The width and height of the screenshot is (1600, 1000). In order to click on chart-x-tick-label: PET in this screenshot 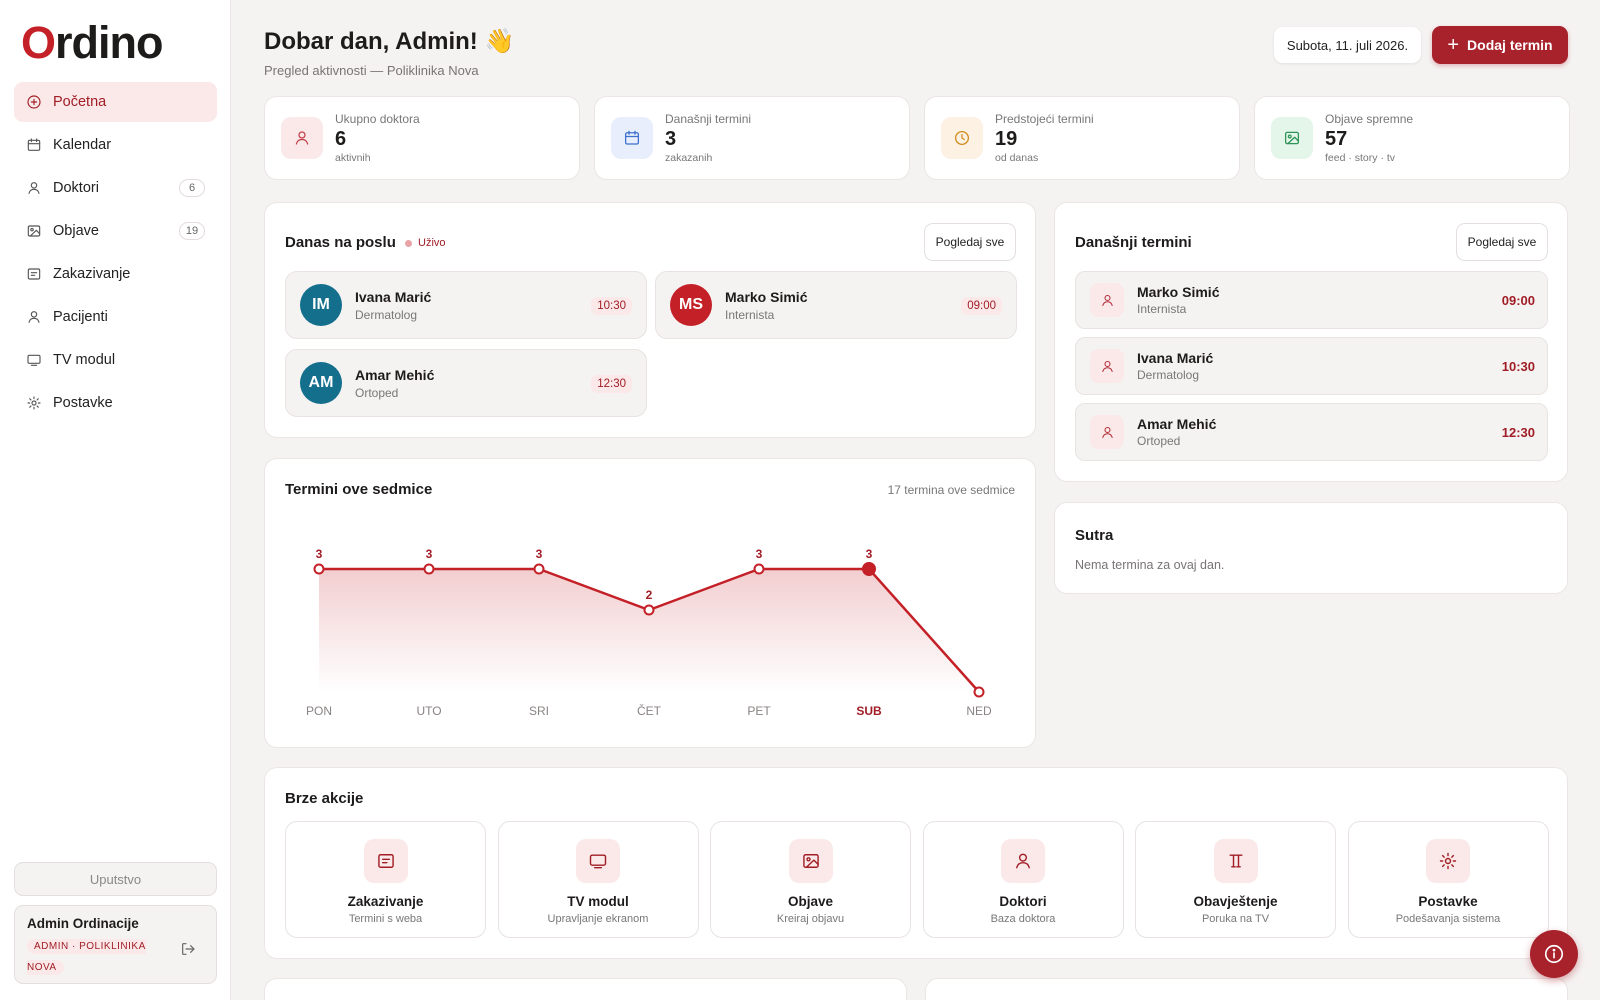, I will do `click(759, 711)`.